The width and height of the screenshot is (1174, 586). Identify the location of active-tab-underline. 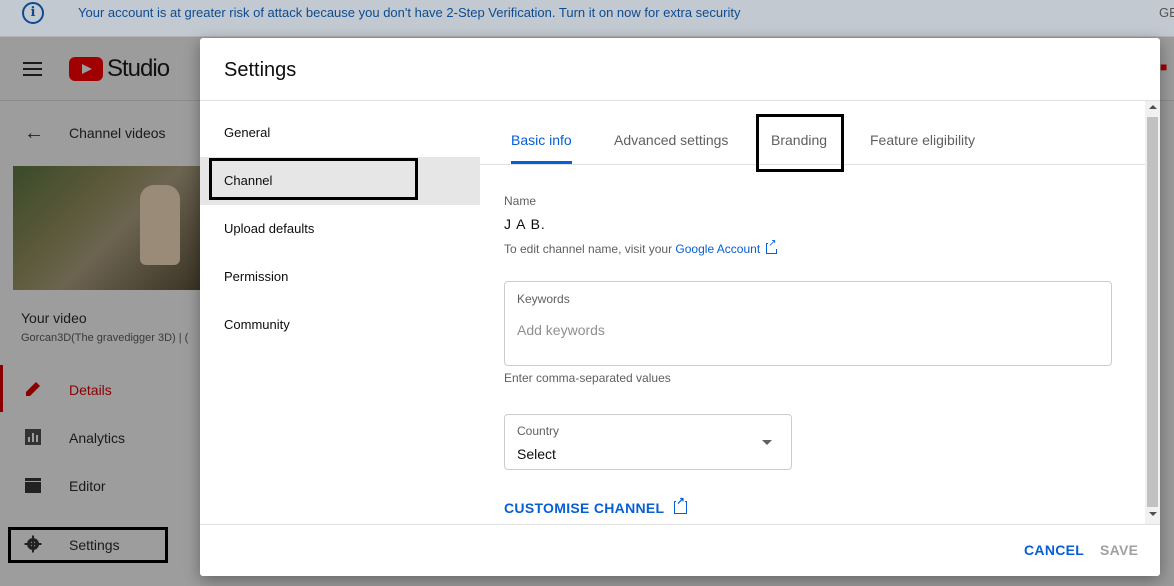
(541, 162).